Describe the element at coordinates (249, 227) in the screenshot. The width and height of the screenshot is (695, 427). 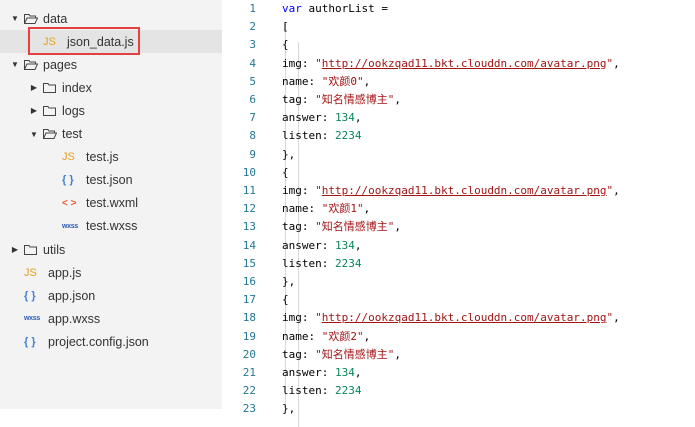
I see `line-number: 13` at that location.